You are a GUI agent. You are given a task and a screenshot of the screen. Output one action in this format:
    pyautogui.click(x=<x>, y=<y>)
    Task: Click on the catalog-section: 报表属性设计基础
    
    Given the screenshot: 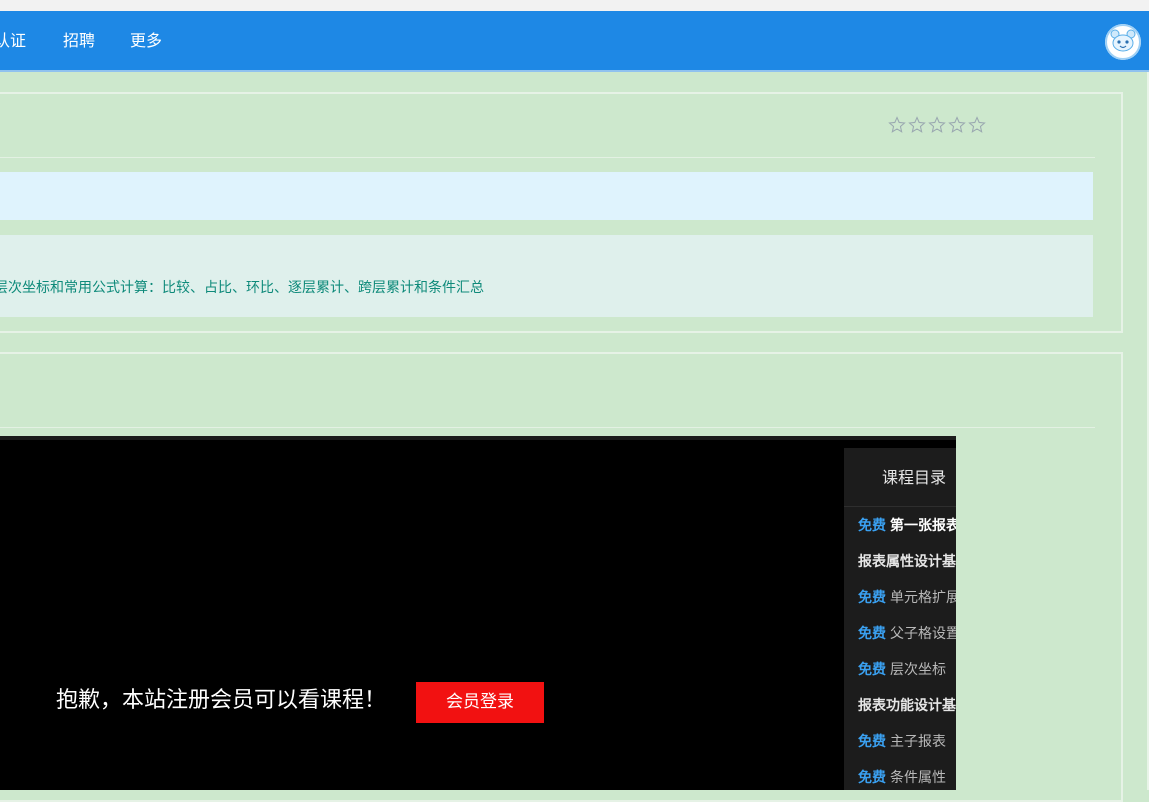 What is the action you would take?
    pyautogui.click(x=907, y=562)
    